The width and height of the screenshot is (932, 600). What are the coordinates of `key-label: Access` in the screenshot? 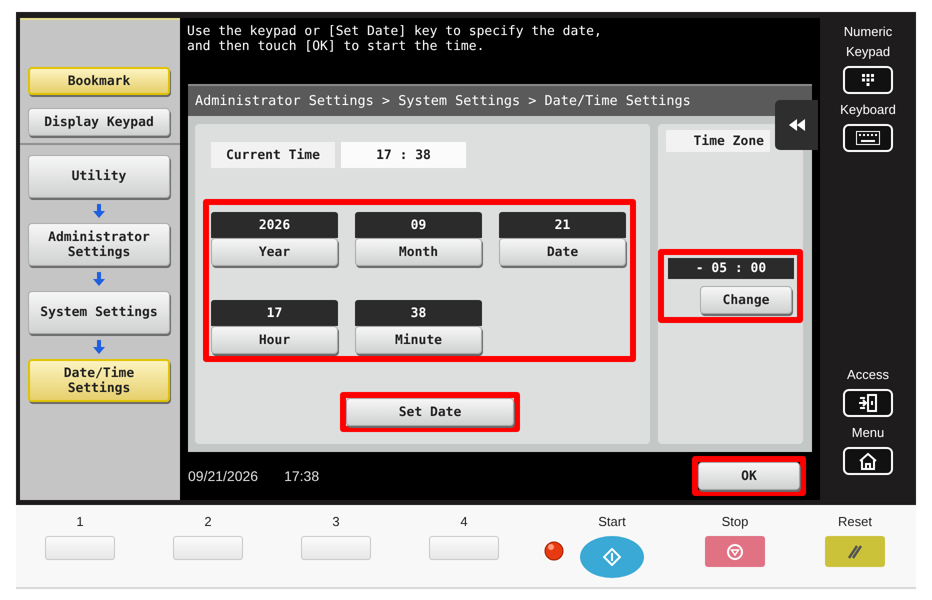 It's located at (868, 375).